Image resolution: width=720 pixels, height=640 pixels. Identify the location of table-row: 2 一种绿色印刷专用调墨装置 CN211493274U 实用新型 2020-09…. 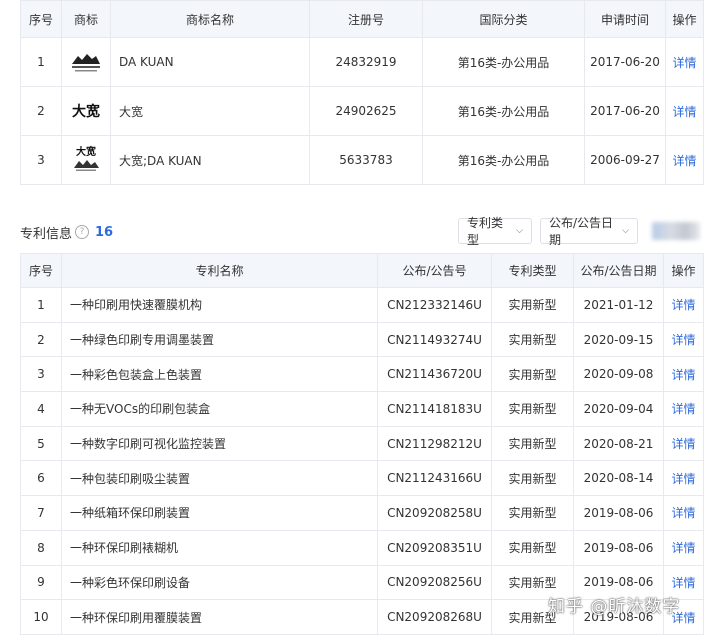
(362, 339).